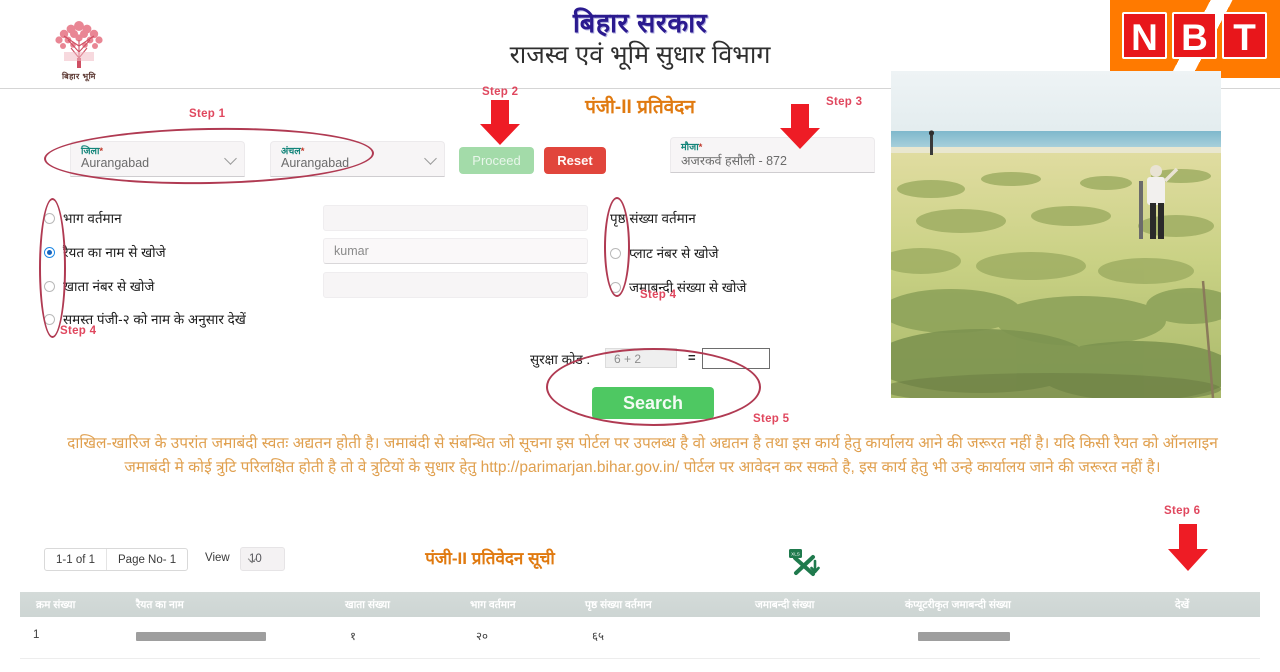 Image resolution: width=1280 pixels, height=672 pixels. What do you see at coordinates (114, 252) in the screenshot?
I see `radio-label: रैयत का नाम से खोजे` at bounding box center [114, 252].